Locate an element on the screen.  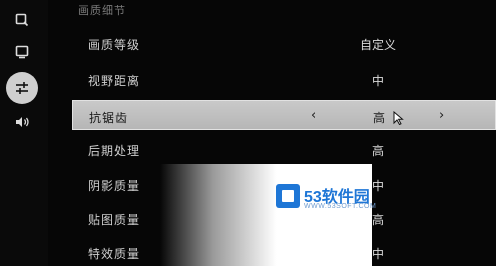
setting-label: 画质等级 is located at coordinates (114, 45).